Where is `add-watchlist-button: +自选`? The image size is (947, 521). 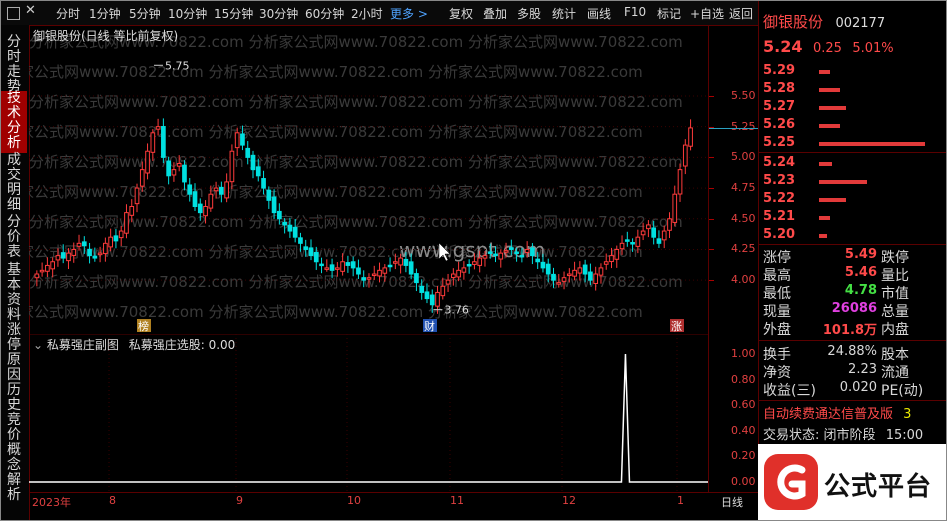
add-watchlist-button: +自选 is located at coordinates (707, 13).